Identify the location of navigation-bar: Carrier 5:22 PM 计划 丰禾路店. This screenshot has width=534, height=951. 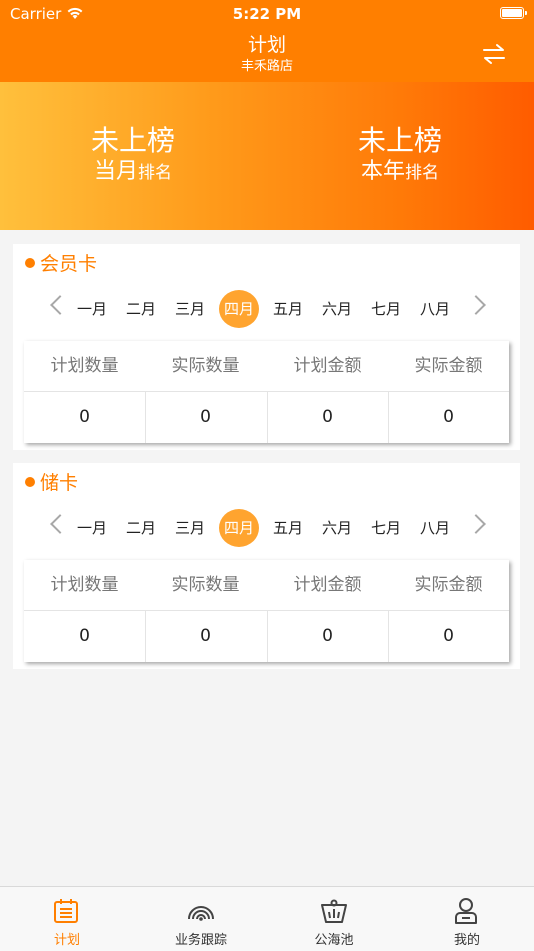
(267, 41).